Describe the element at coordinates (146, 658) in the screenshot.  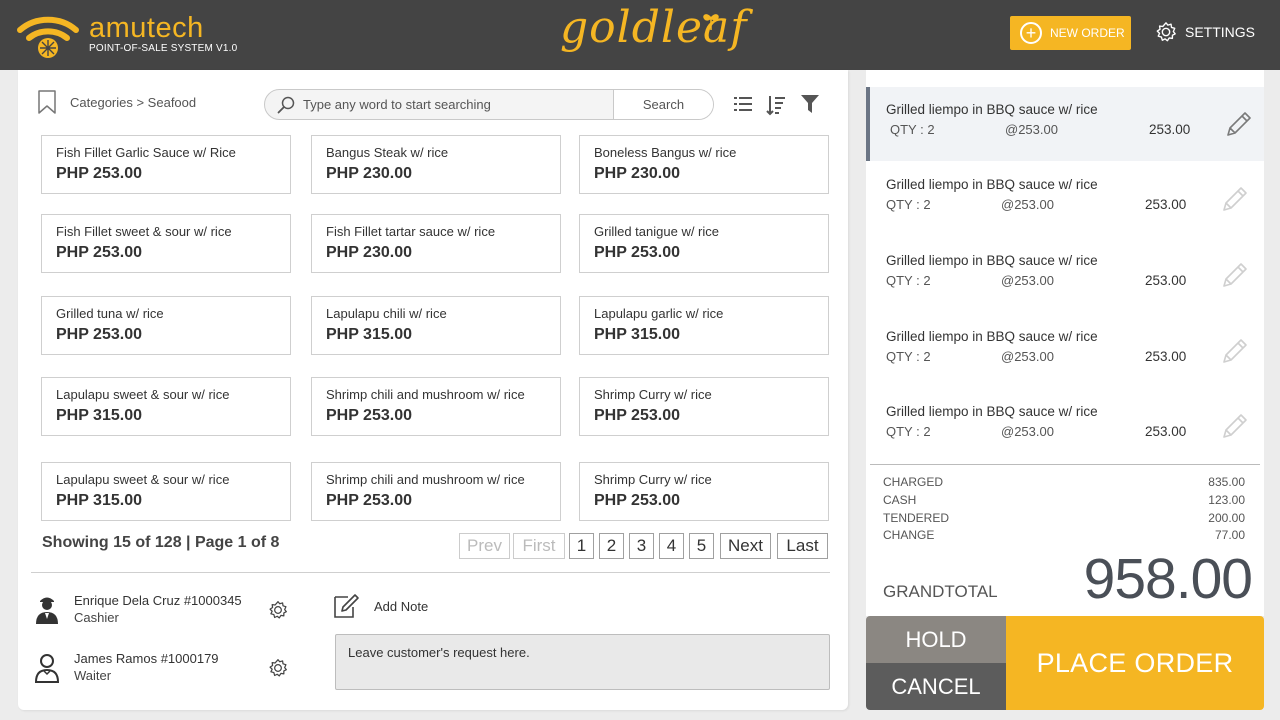
I see `staff-name: James Ramos #1000179` at that location.